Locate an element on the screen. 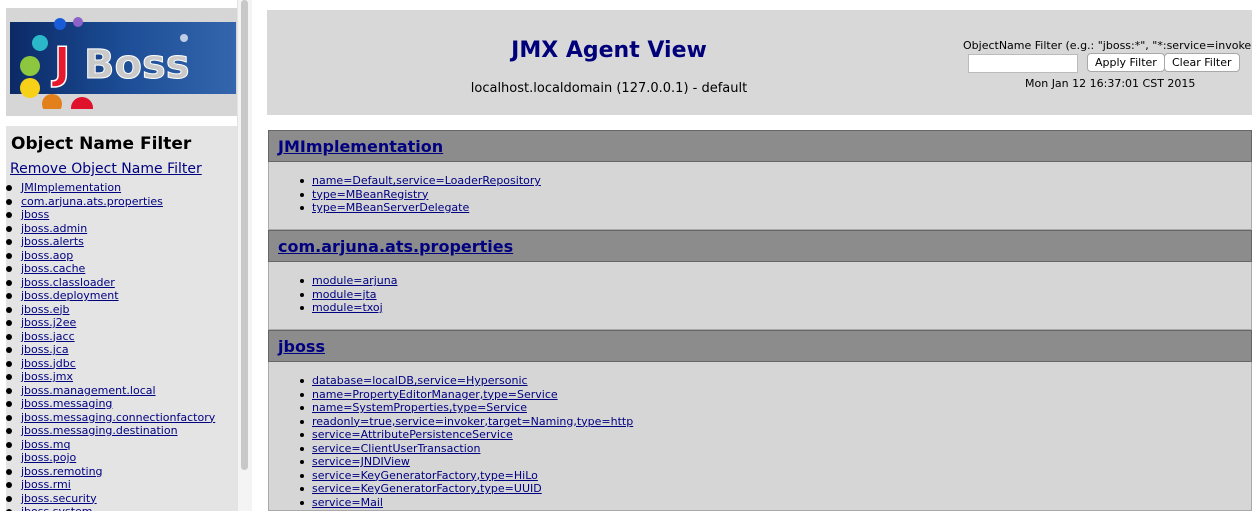 The image size is (1252, 511). mbean-list-item: service=AttributePersistenceService is located at coordinates (466, 435).